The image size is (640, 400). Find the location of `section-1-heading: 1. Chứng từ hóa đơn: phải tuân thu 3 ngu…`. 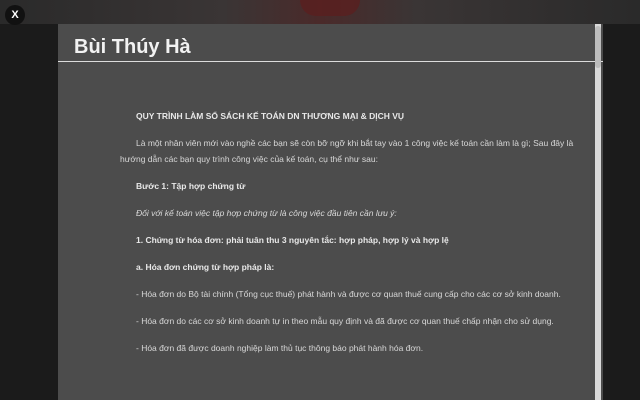

section-1-heading: 1. Chứng từ hóa đơn: phải tuân thu 3 ngu… is located at coordinates (292, 240).